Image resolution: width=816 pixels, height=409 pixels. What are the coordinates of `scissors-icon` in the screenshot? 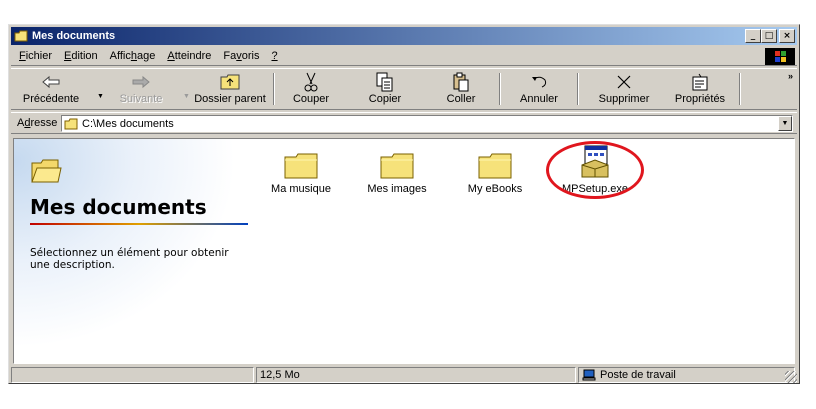 It's located at (311, 82).